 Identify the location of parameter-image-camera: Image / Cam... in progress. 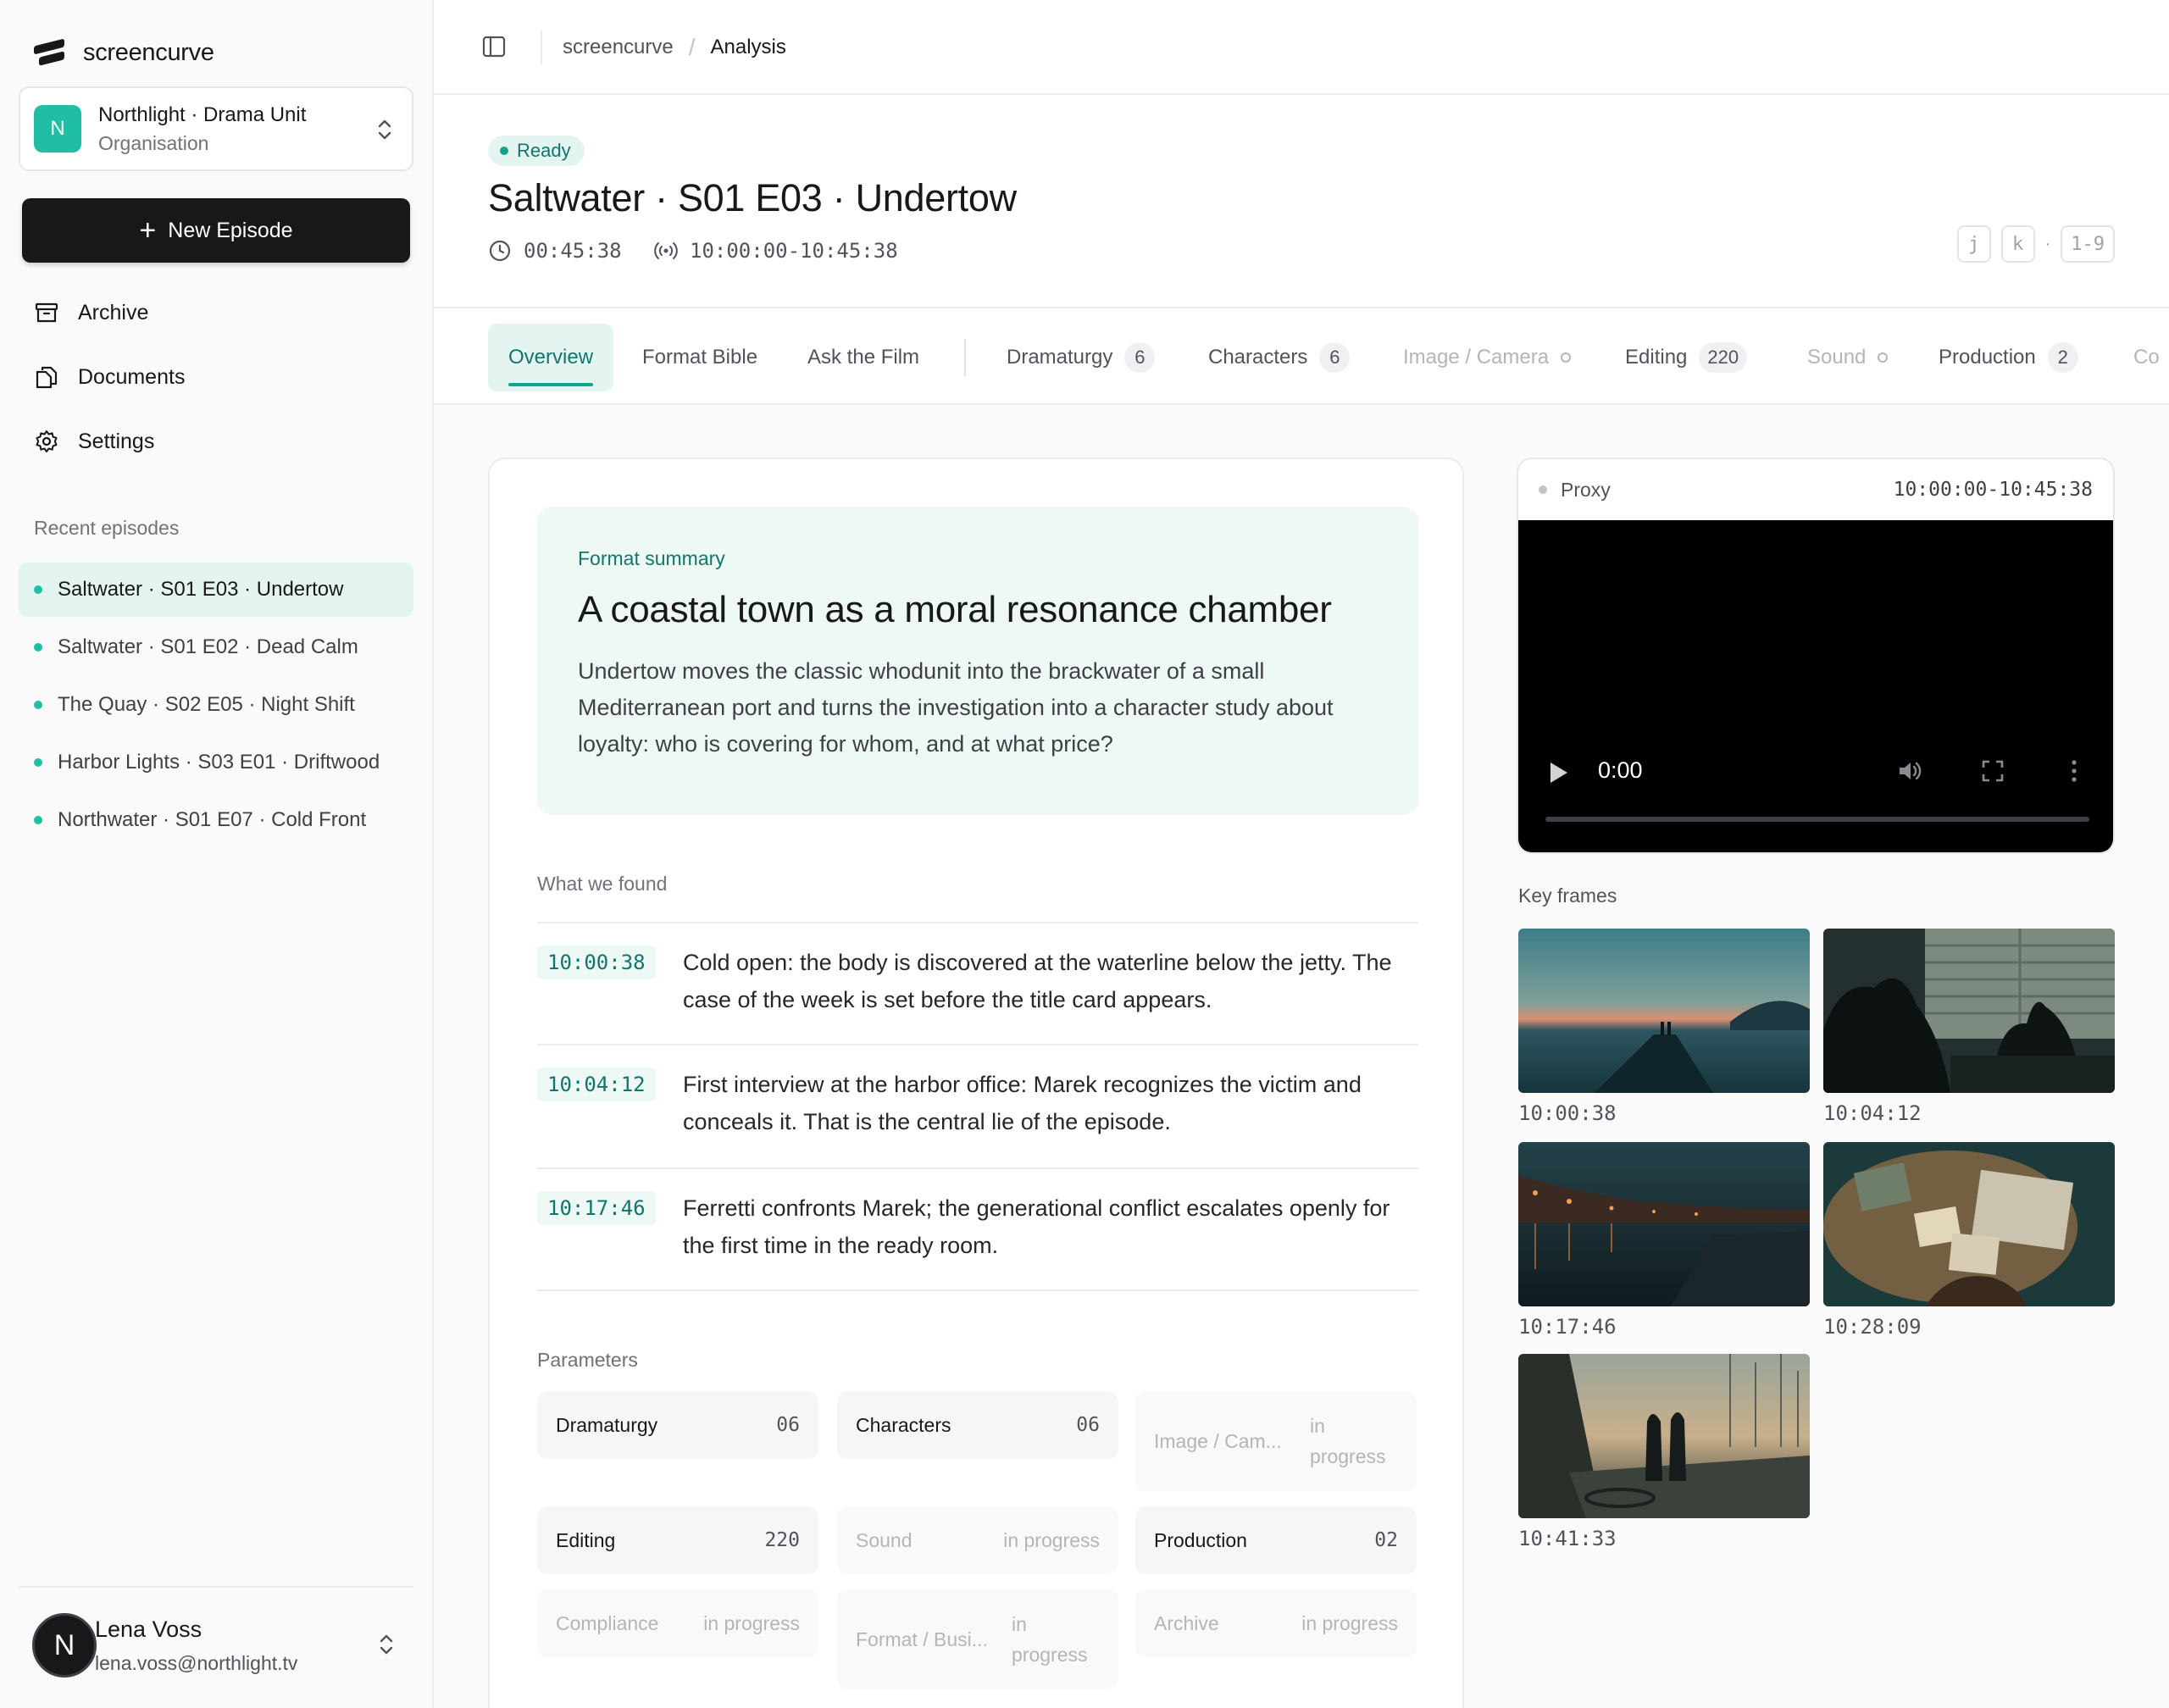
(1276, 1441).